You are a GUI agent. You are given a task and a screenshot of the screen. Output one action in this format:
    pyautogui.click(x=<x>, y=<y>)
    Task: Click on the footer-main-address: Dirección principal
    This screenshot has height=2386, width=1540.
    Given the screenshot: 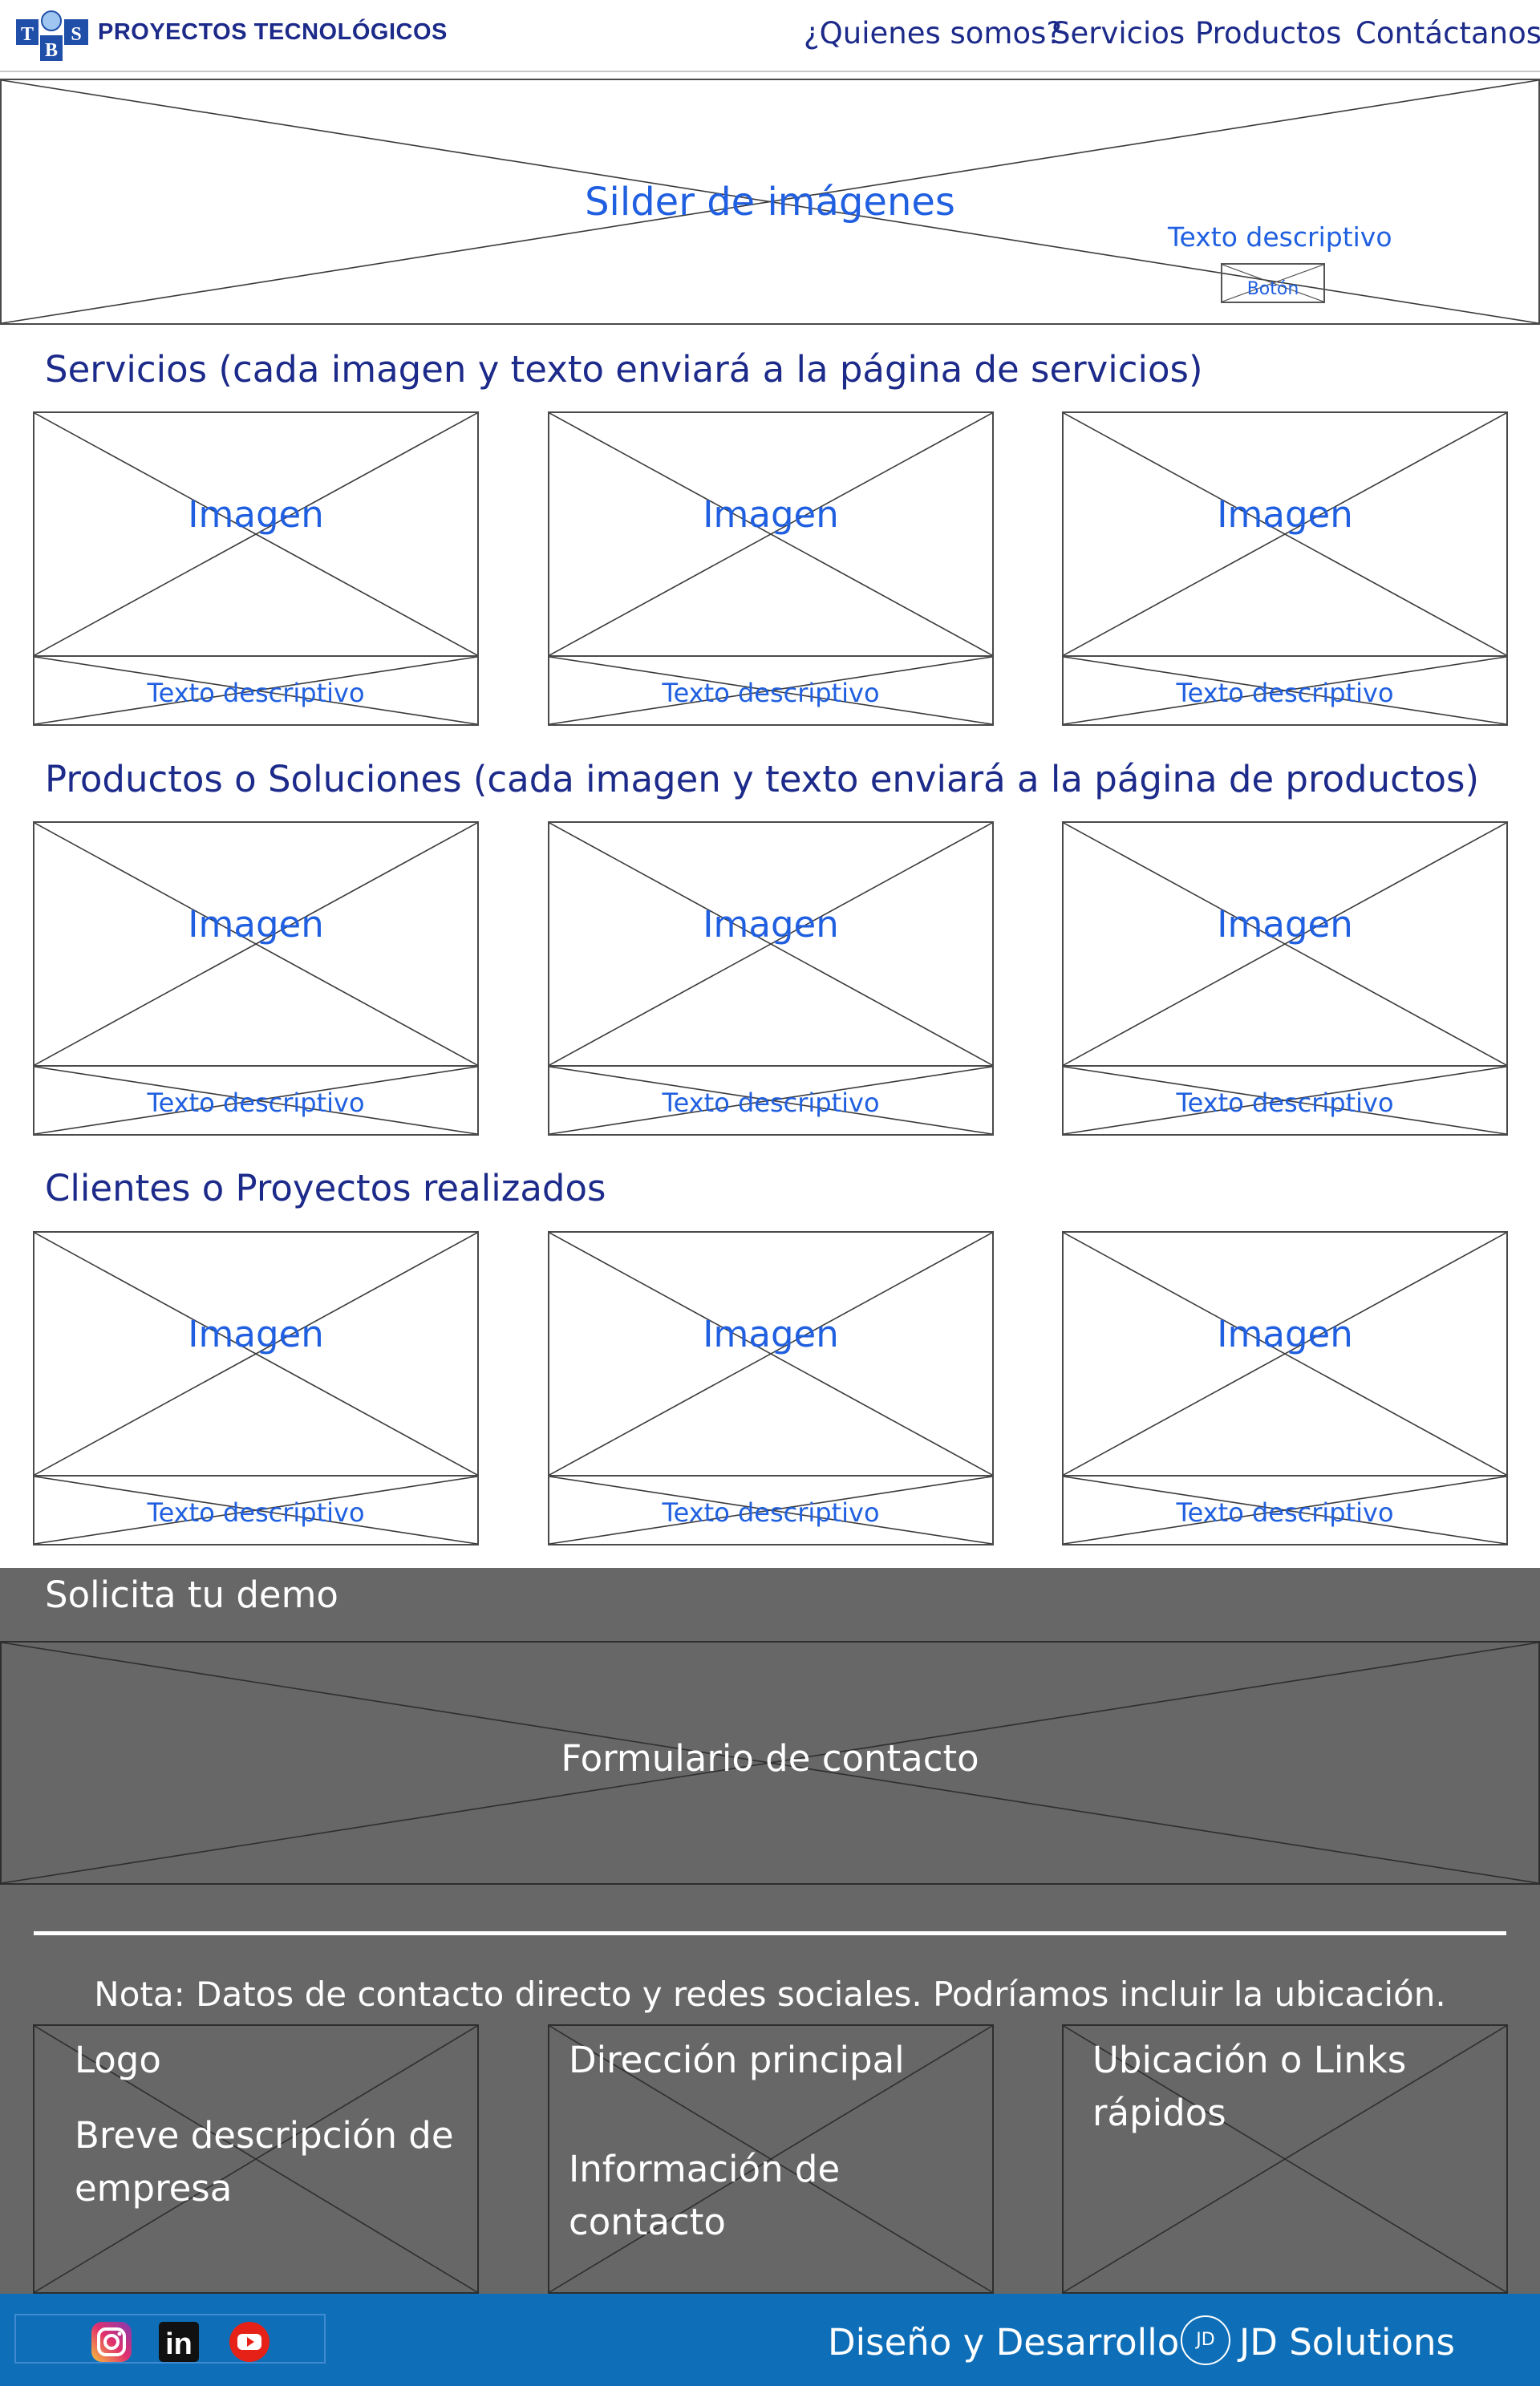 What is the action you would take?
    pyautogui.click(x=737, y=2060)
    